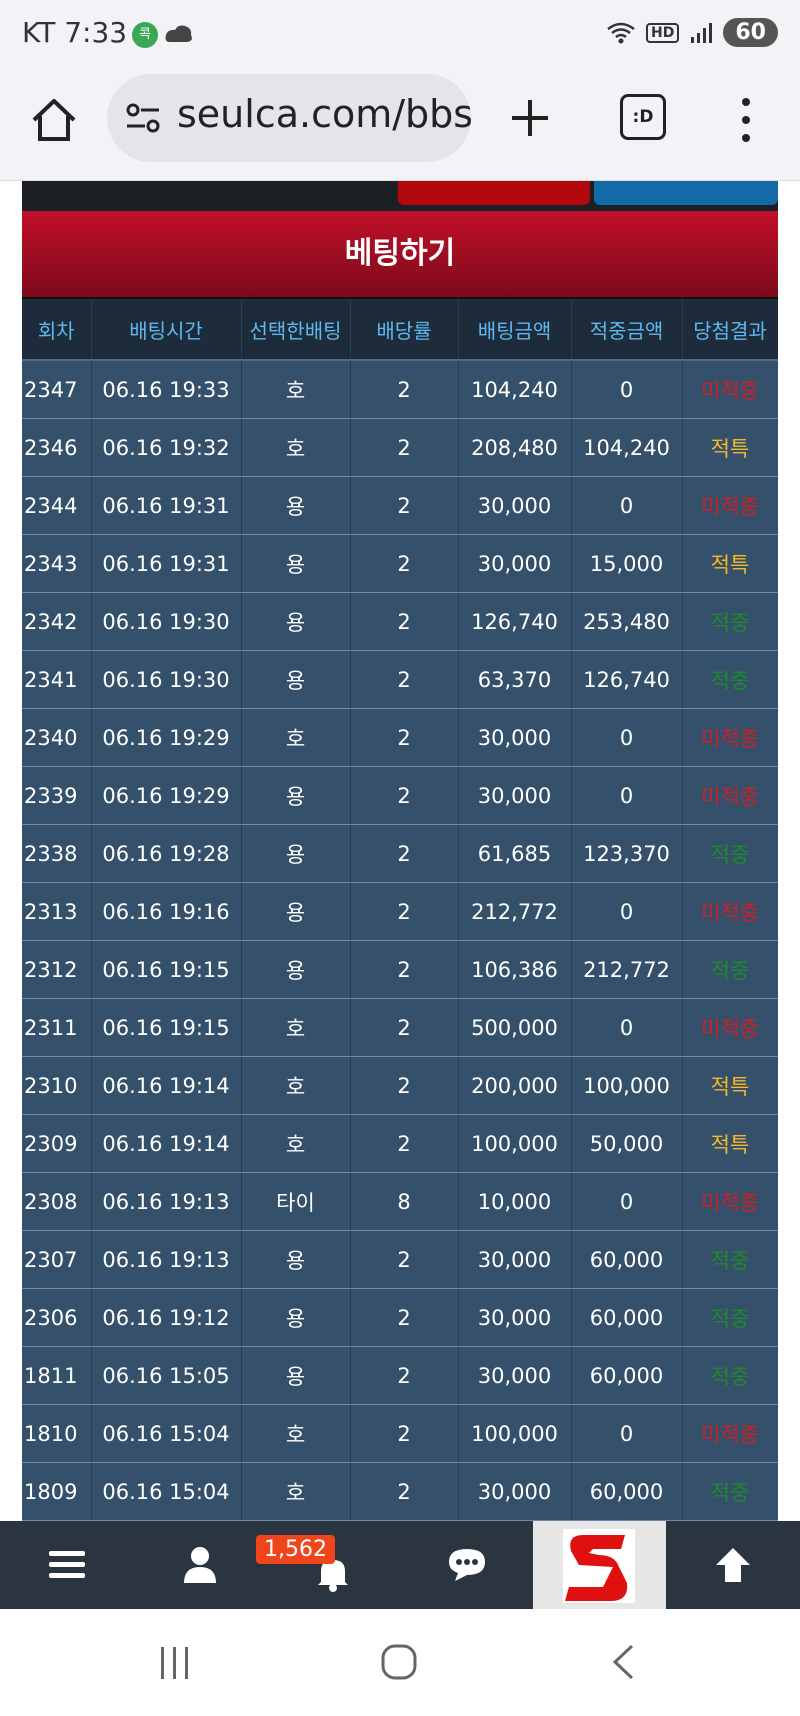  I want to click on home-icon, so click(54, 120).